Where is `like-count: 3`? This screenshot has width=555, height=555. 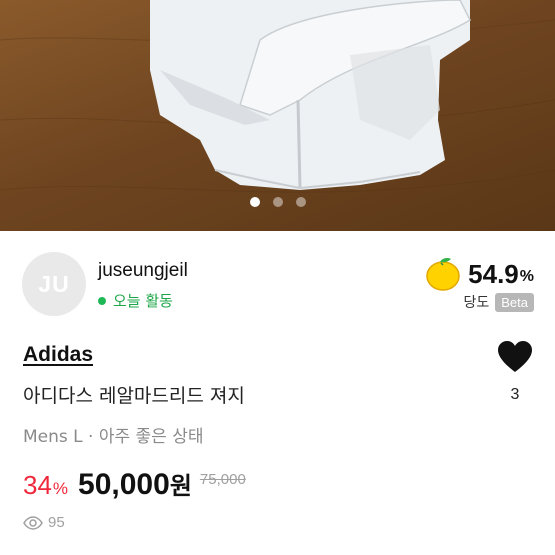
like-count: 3 is located at coordinates (515, 394).